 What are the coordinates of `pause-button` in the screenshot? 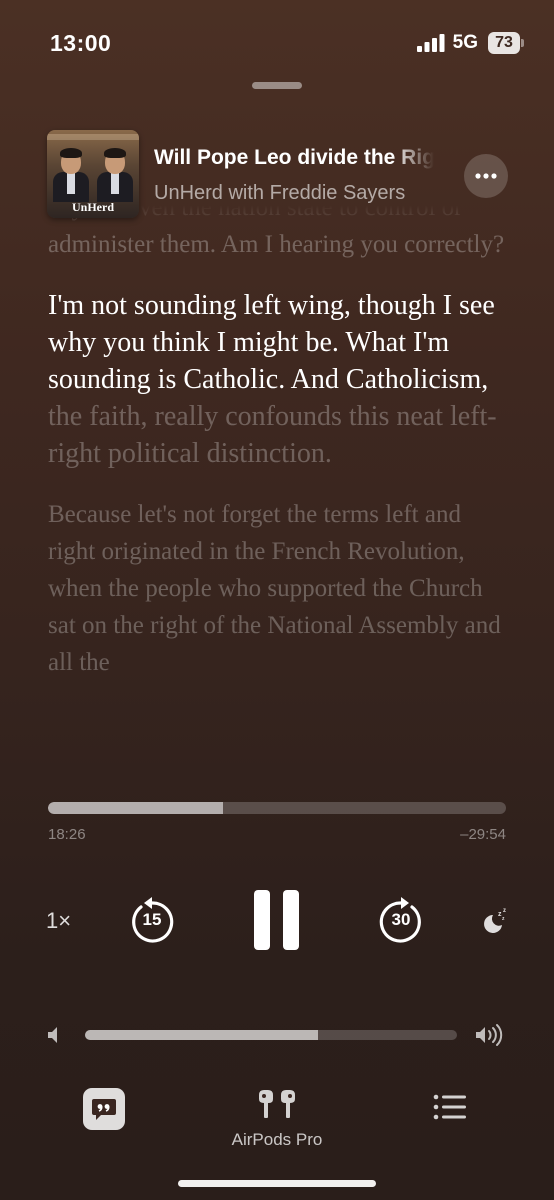 It's located at (277, 920).